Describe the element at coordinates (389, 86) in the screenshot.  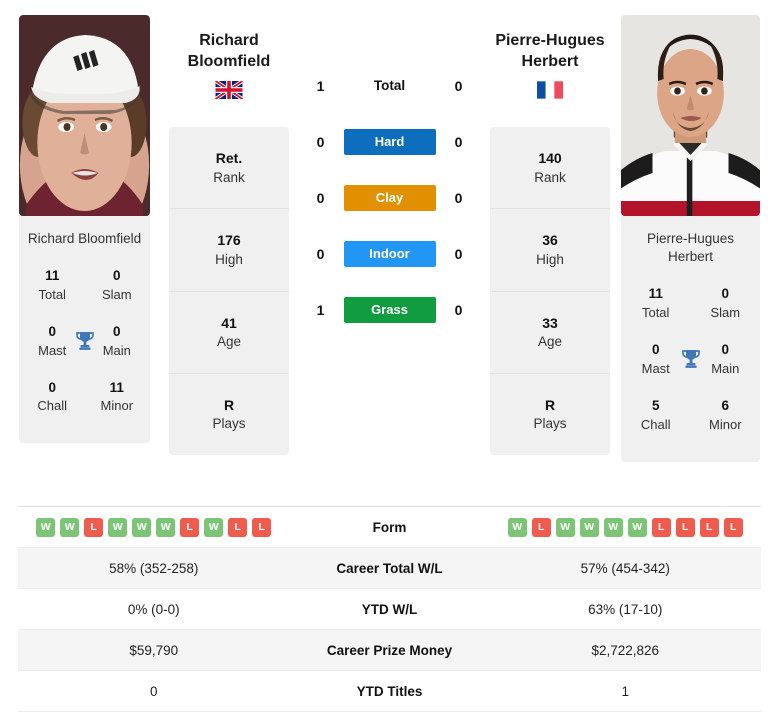
I see `h2h-row-total: 1 Total 0` at that location.